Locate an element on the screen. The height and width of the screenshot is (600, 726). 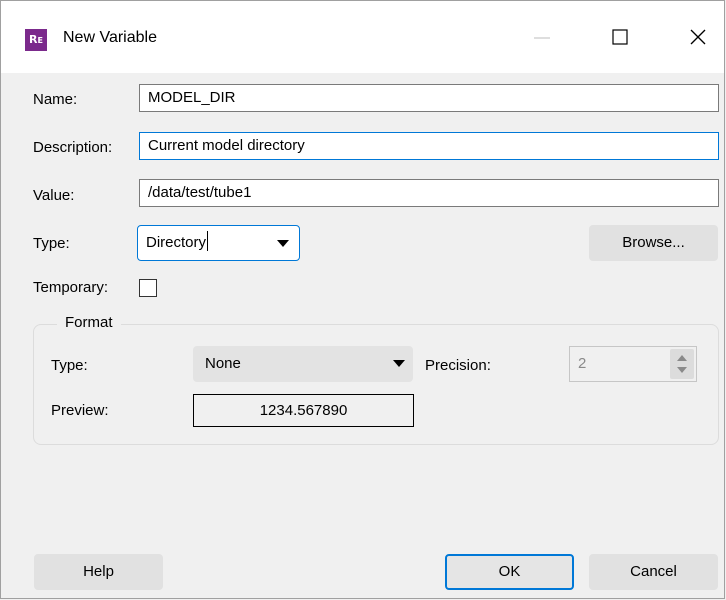
format-type-value: None is located at coordinates (223, 363).